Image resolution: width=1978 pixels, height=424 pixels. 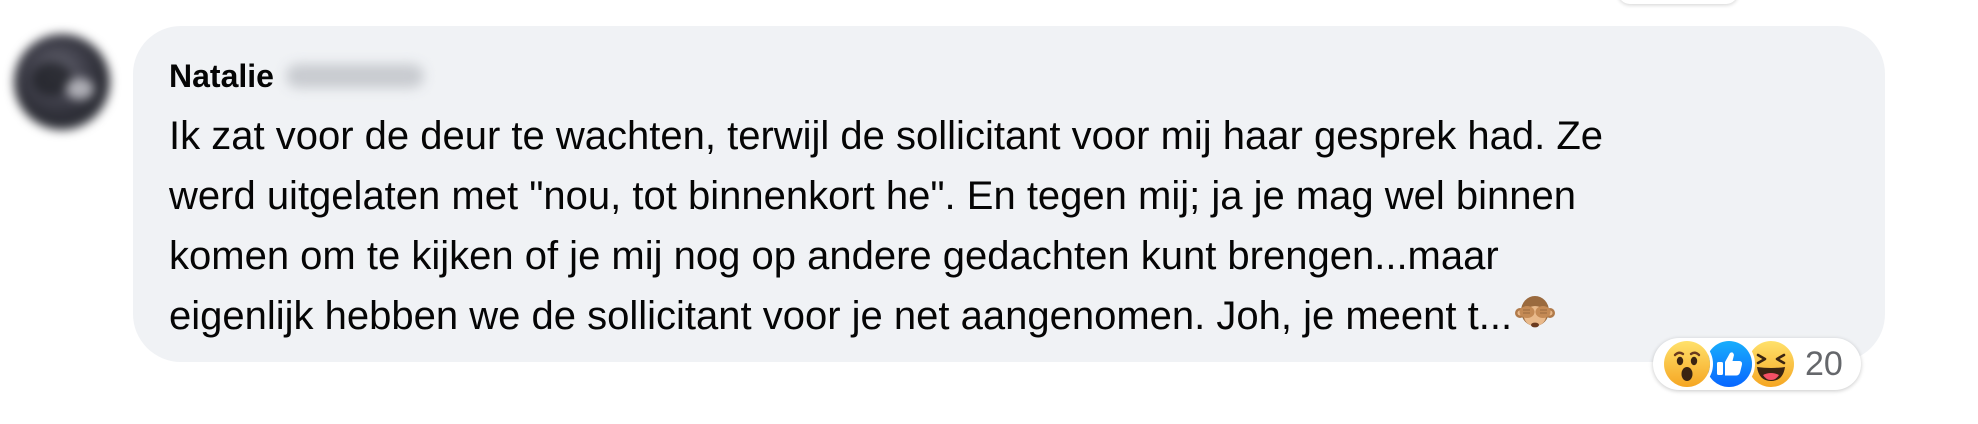 What do you see at coordinates (1678, 2) in the screenshot?
I see `previous-reaction-pill` at bounding box center [1678, 2].